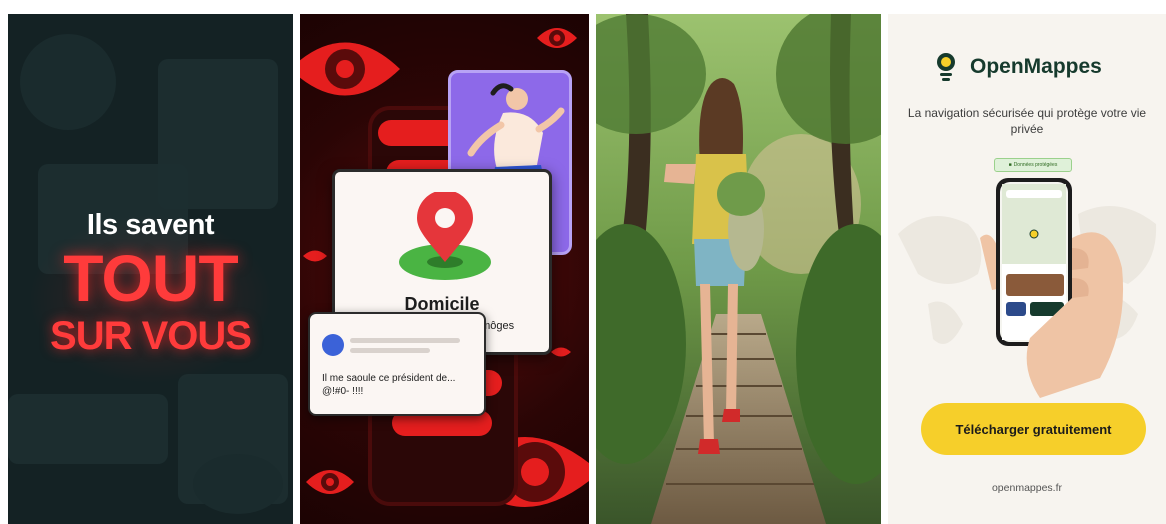 The image size is (1166, 524). What do you see at coordinates (150, 278) in the screenshot?
I see `headline-line-2: TOUT` at bounding box center [150, 278].